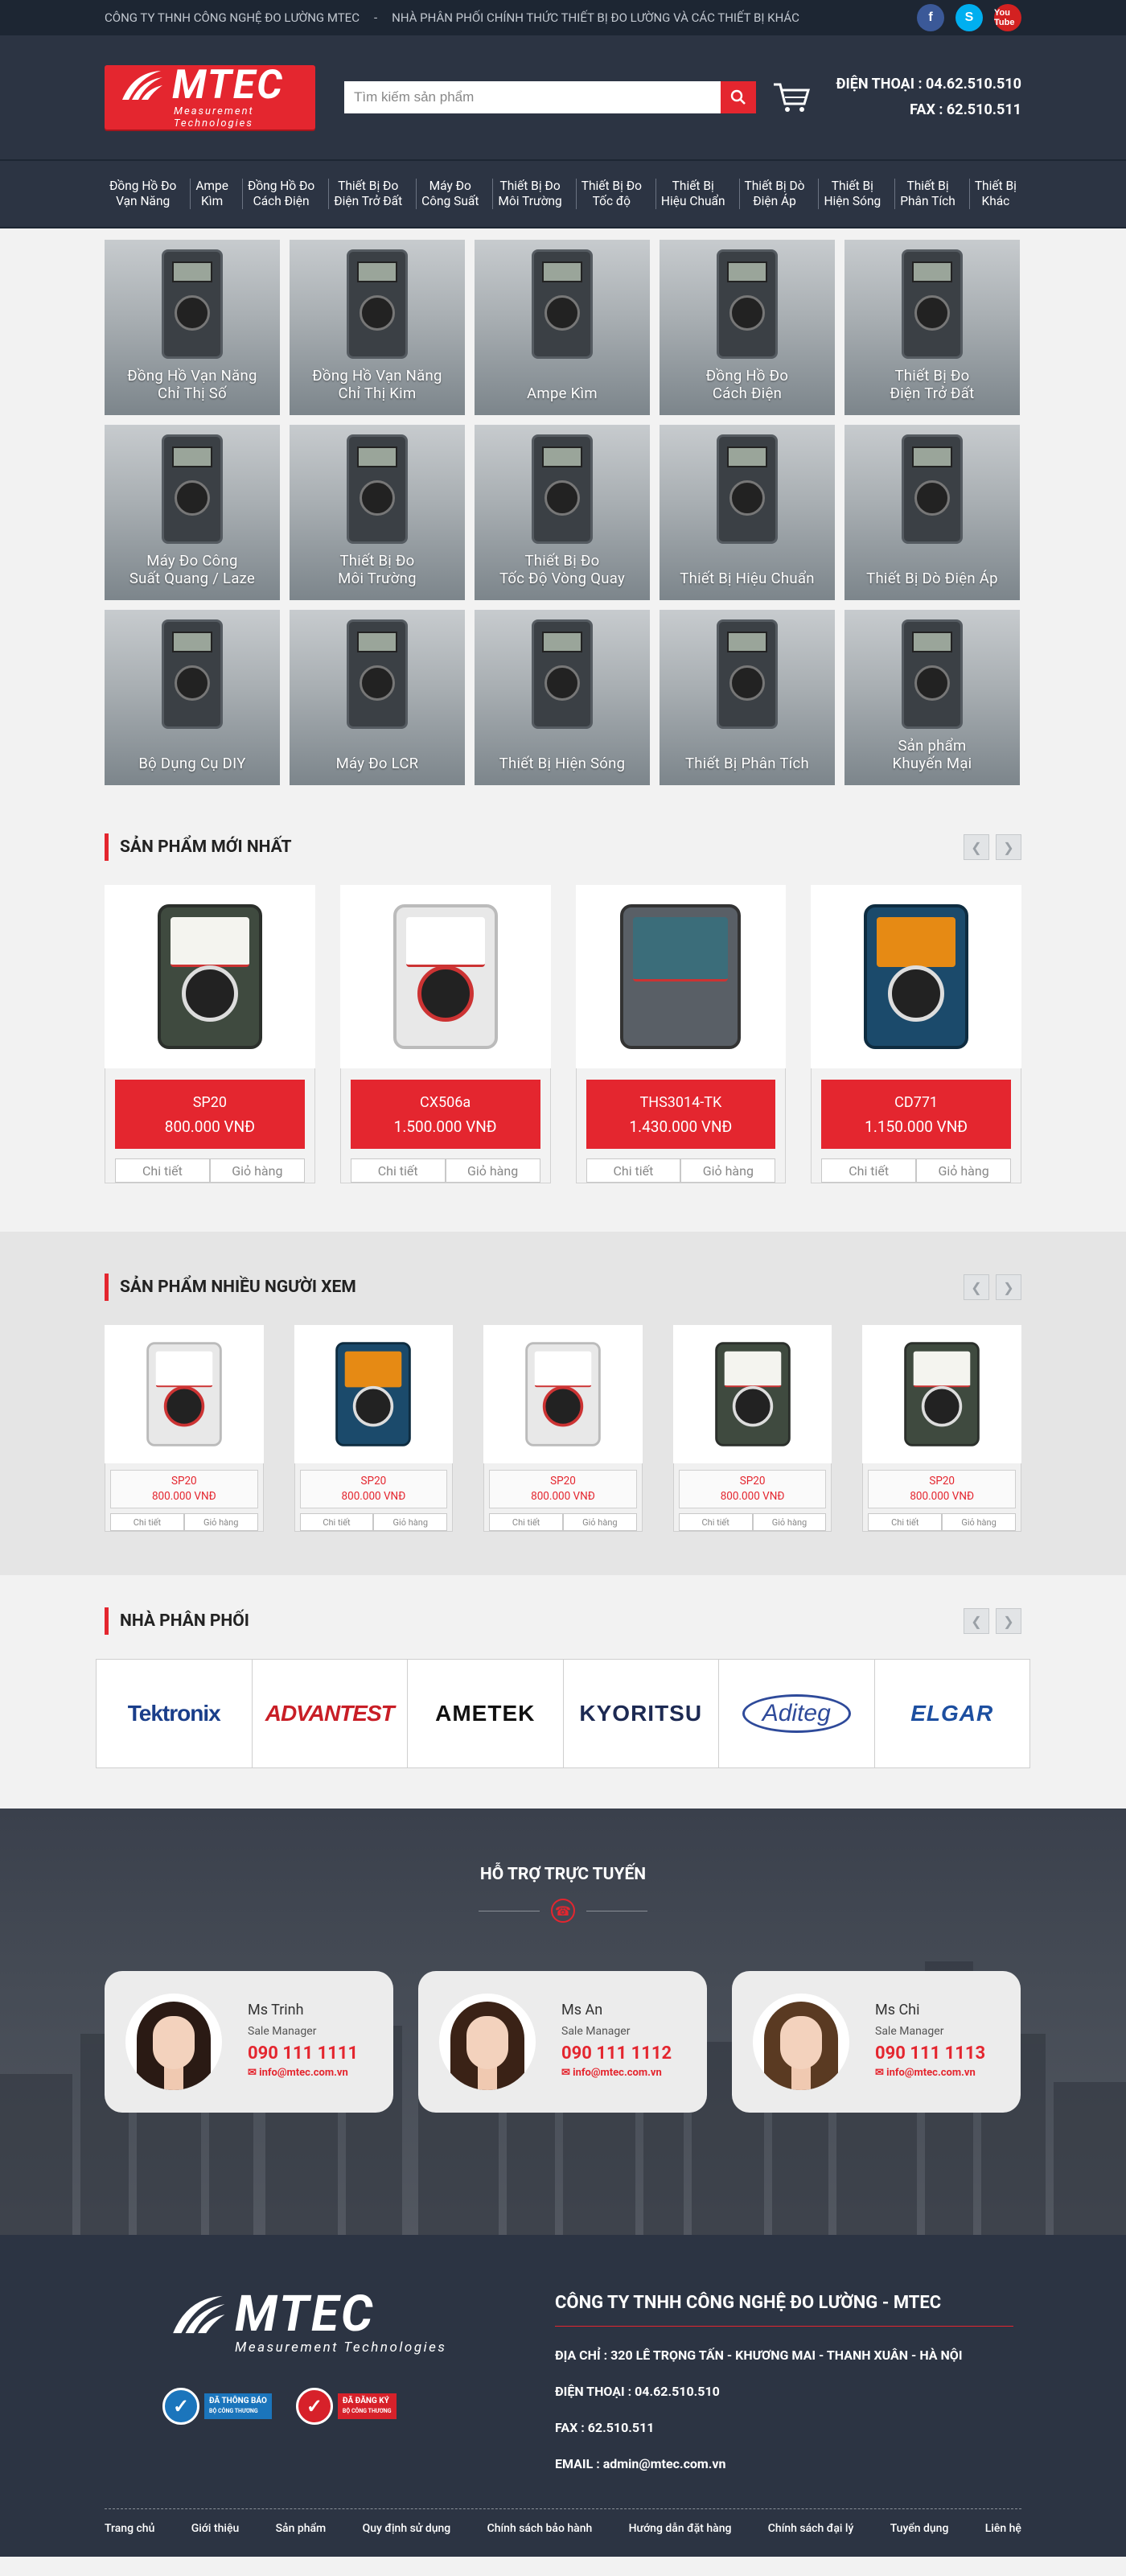 Image resolution: width=1126 pixels, height=2576 pixels. I want to click on category-tile: Đồng Hồ Vạn Năng Chỉ Thị Kim, so click(377, 327).